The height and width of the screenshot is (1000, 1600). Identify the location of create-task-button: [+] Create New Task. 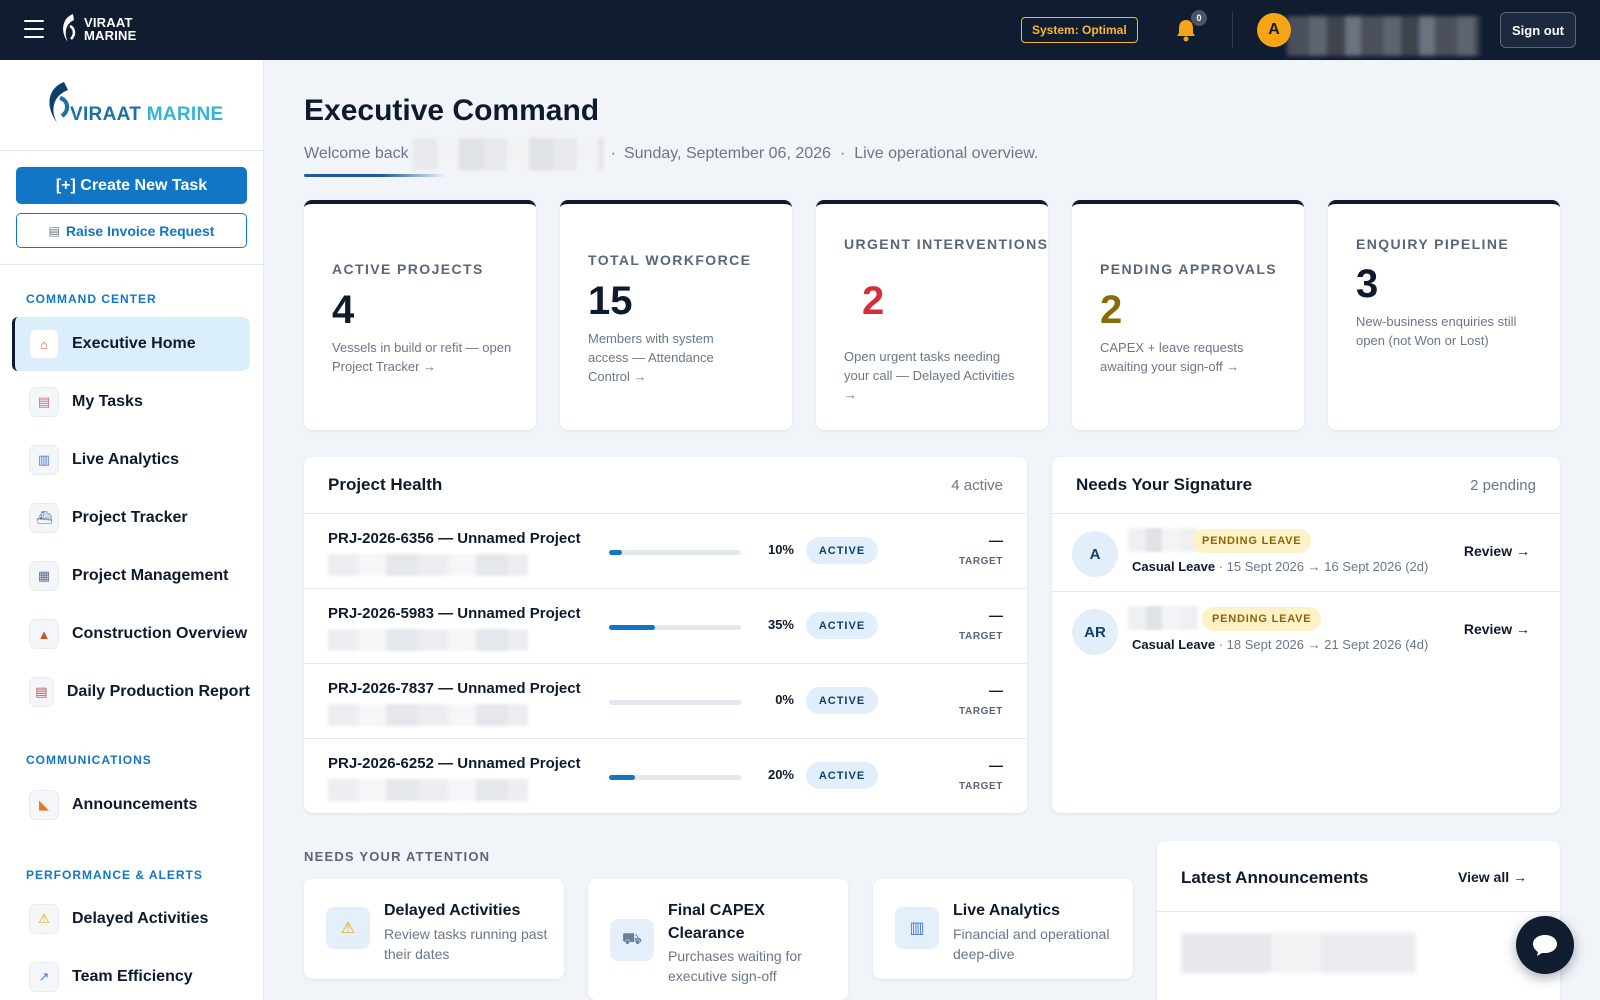
(131, 185).